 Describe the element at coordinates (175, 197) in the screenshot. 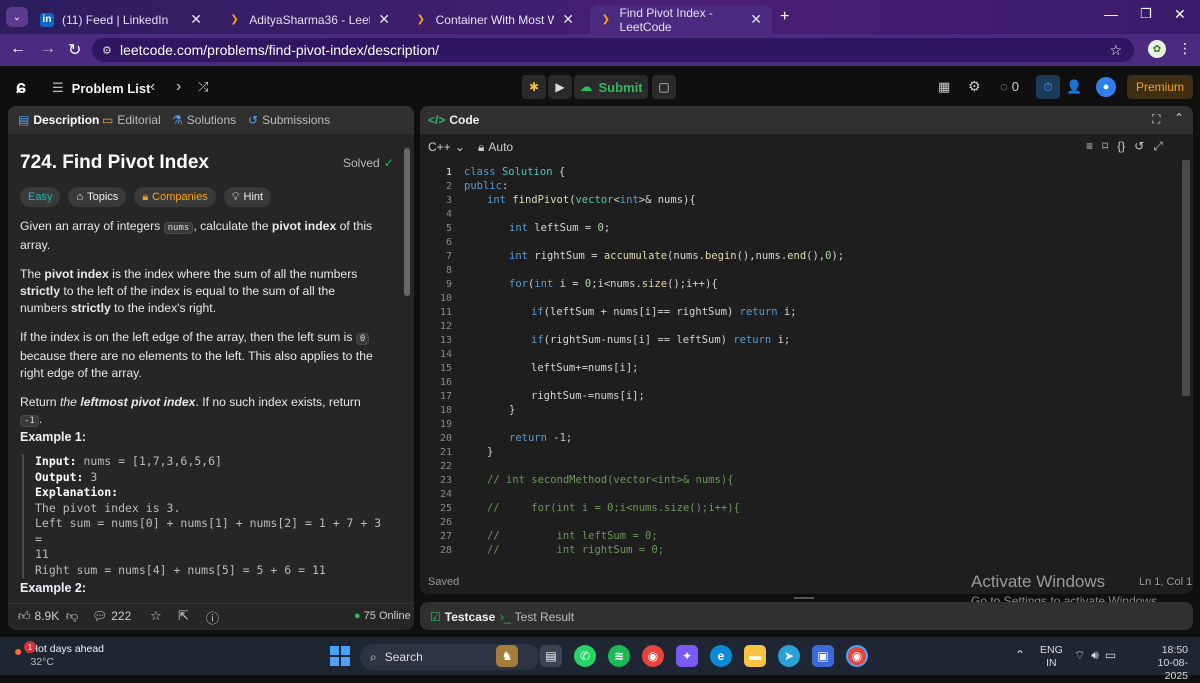

I see `companies-button: 🔒︎ Companies` at that location.